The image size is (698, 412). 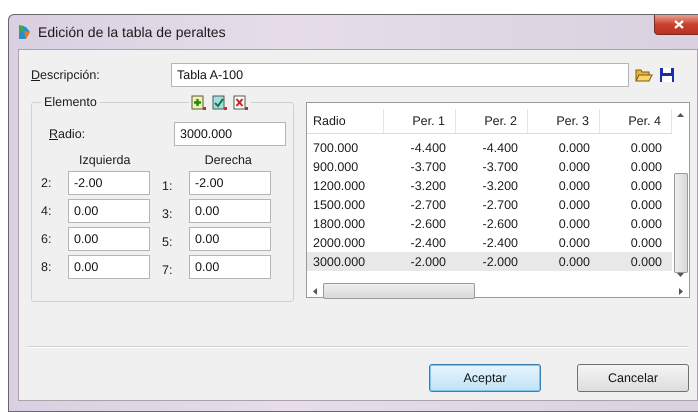 What do you see at coordinates (24, 32) in the screenshot?
I see `app-icon` at bounding box center [24, 32].